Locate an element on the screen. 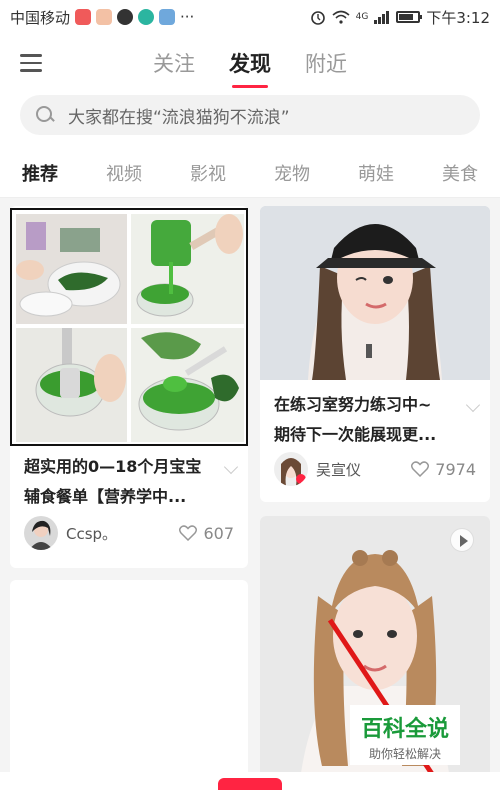 The image size is (500, 790). top-tabs: 关注 发现 附近 is located at coordinates (250, 63).